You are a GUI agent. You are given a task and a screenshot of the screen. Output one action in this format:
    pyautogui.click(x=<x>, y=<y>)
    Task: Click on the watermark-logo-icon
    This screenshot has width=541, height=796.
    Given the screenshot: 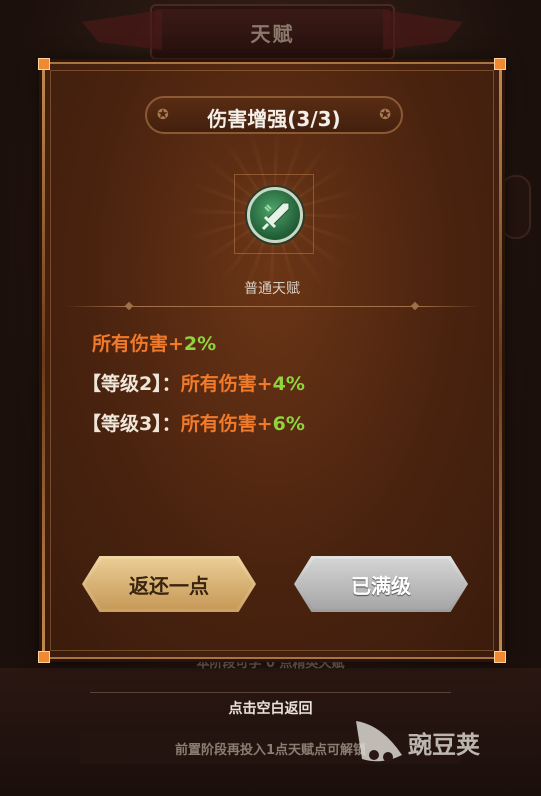 What is the action you would take?
    pyautogui.click(x=379, y=741)
    